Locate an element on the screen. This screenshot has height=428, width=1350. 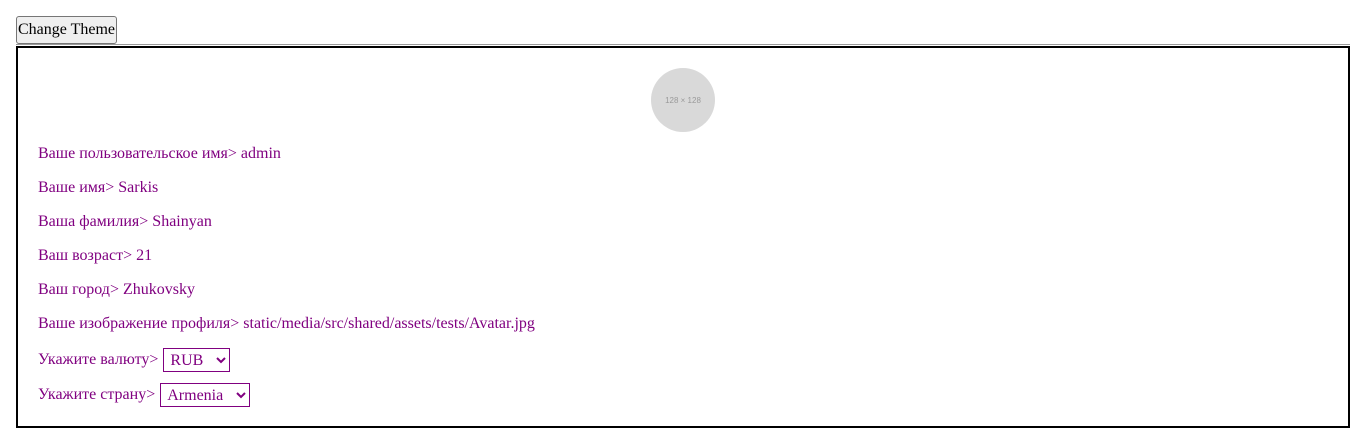
age-row: Ваш возраст> 21 is located at coordinates (95, 256).